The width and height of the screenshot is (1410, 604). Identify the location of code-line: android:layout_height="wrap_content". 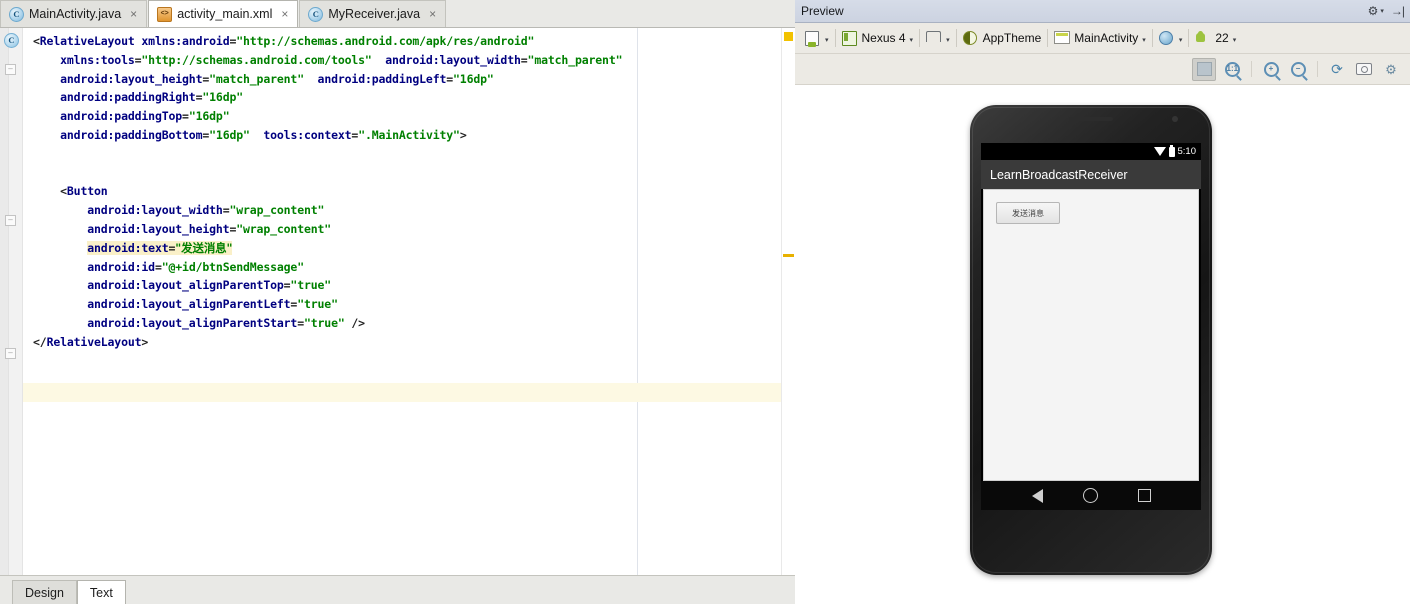
(407, 229).